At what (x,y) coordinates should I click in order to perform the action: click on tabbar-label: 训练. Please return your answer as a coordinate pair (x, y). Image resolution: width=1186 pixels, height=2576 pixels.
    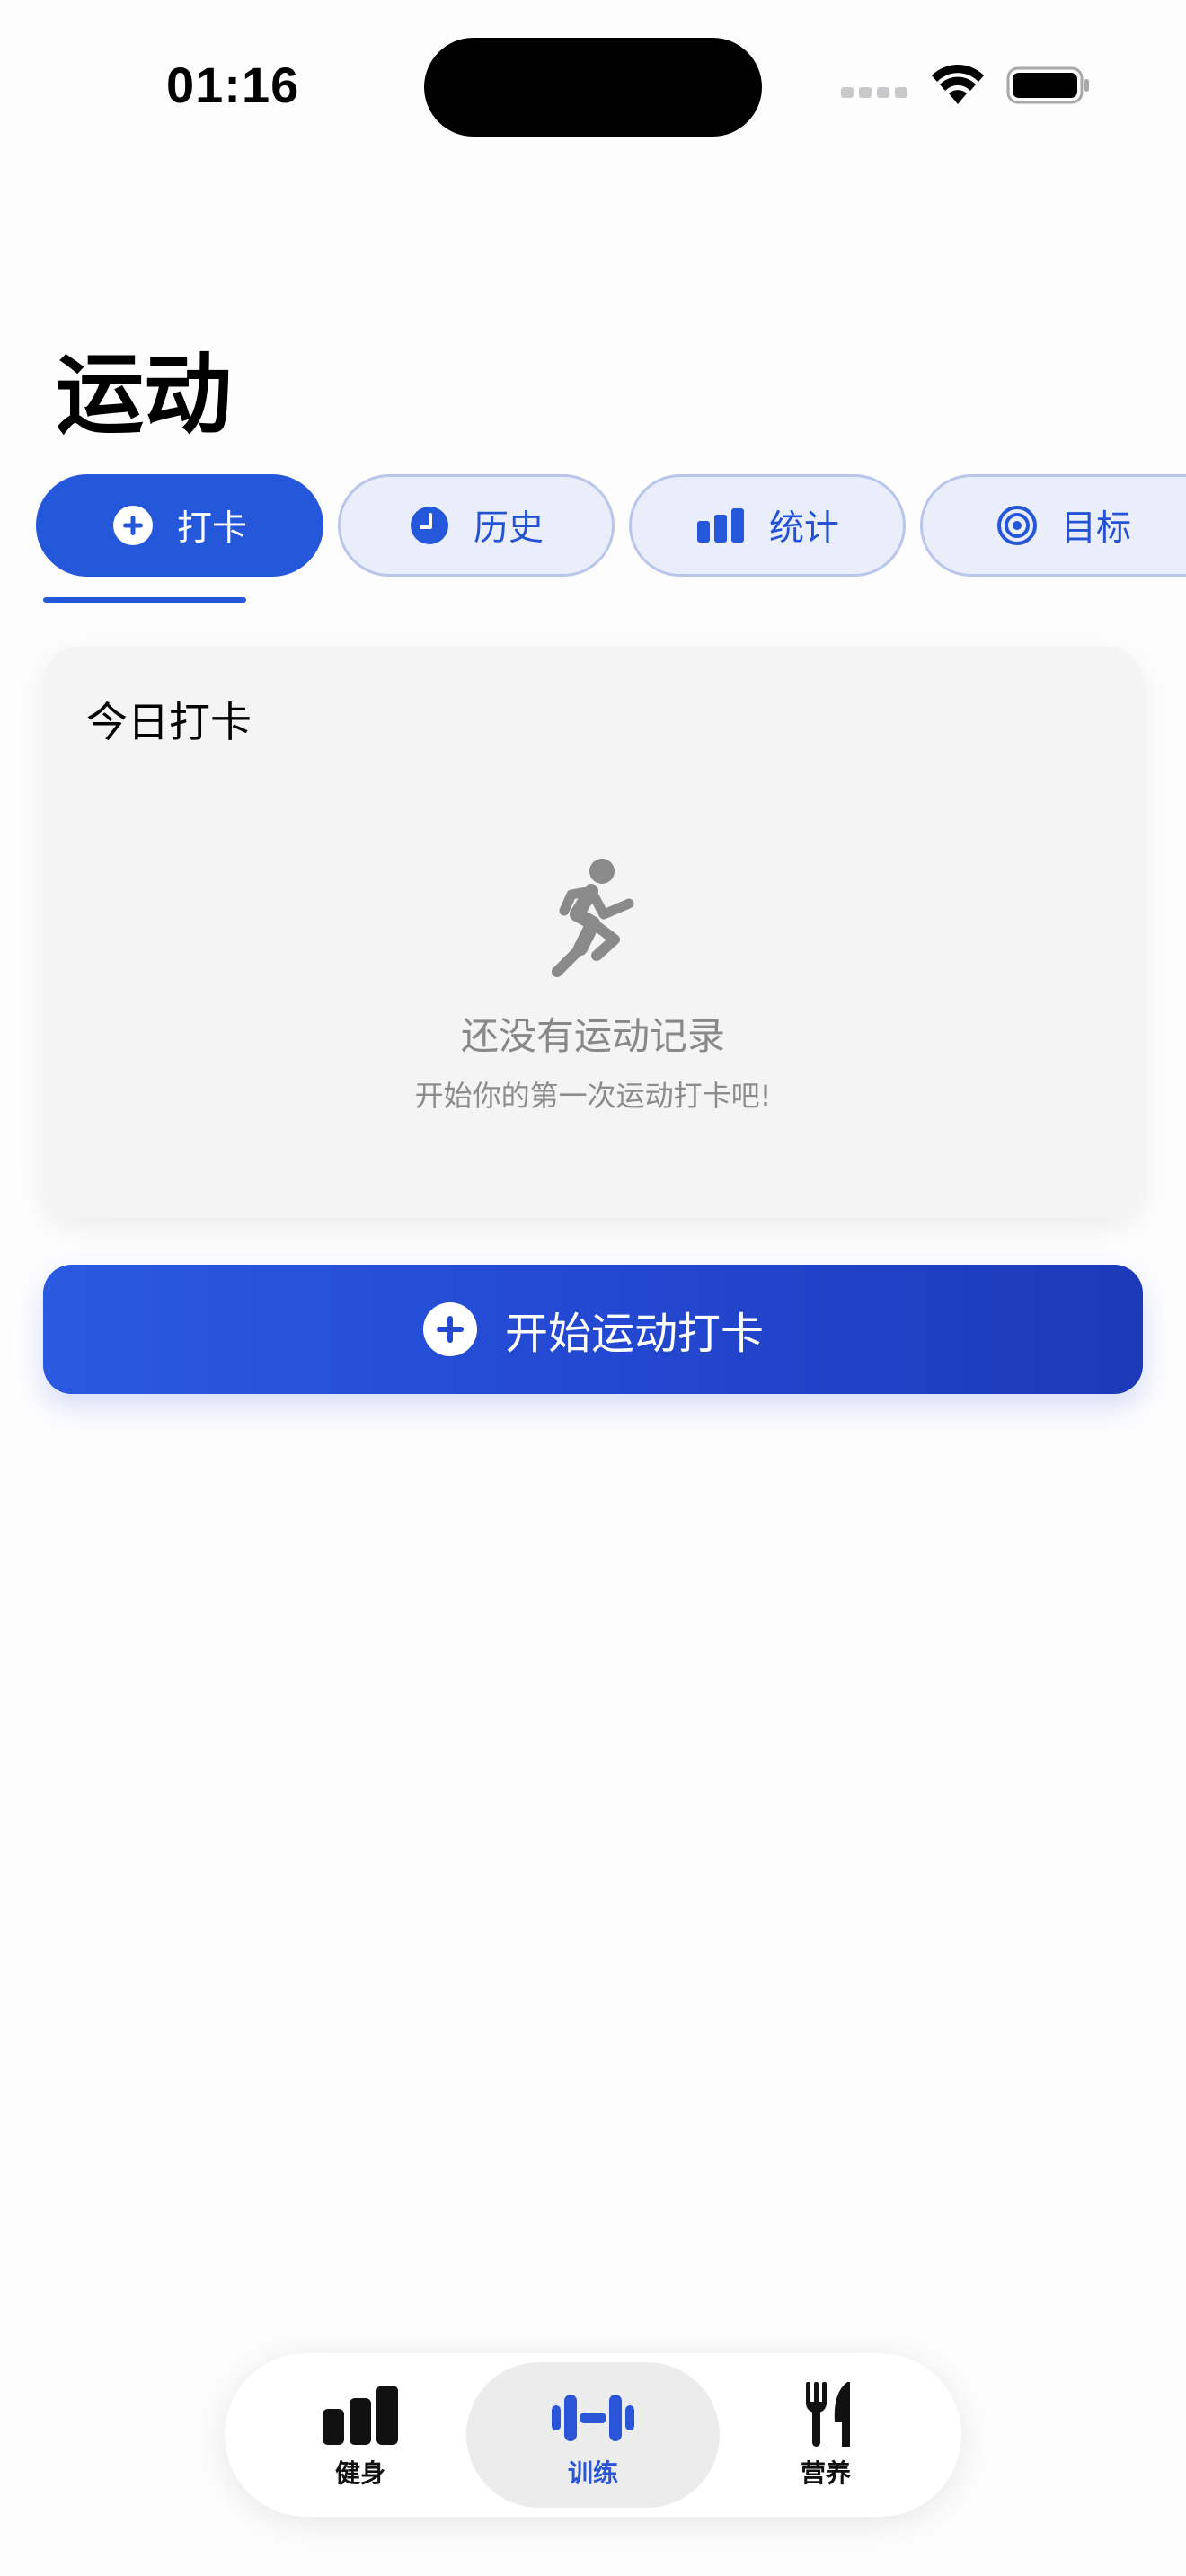
    Looking at the image, I should click on (592, 2473).